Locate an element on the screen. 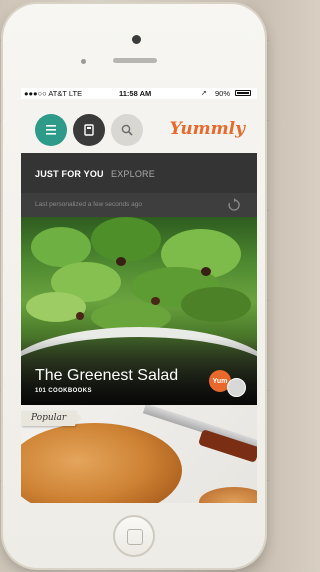  yummly-logo: Yummly is located at coordinates (207, 129).